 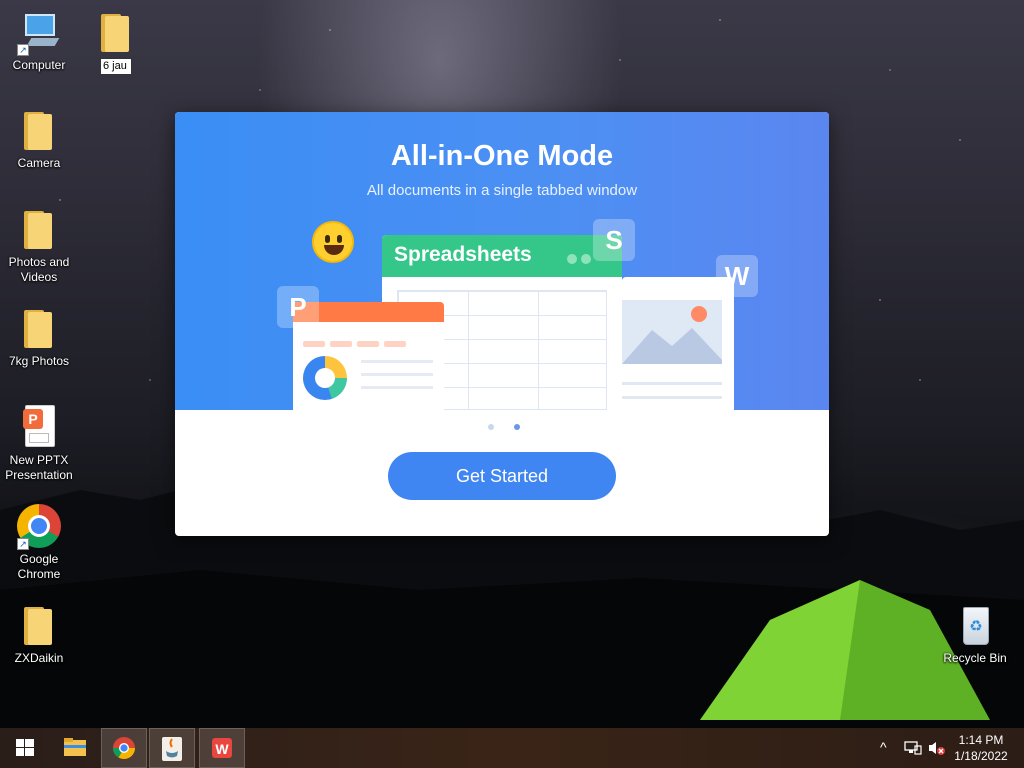 I want to click on chrome-icon, so click(x=124, y=748).